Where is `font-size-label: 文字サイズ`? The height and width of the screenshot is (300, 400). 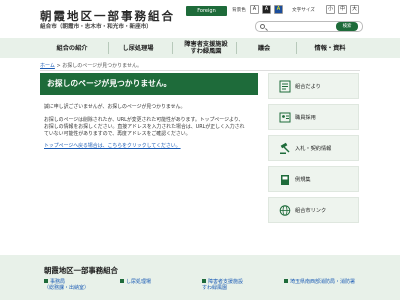
font-size-label: 文字サイズ is located at coordinates (303, 10).